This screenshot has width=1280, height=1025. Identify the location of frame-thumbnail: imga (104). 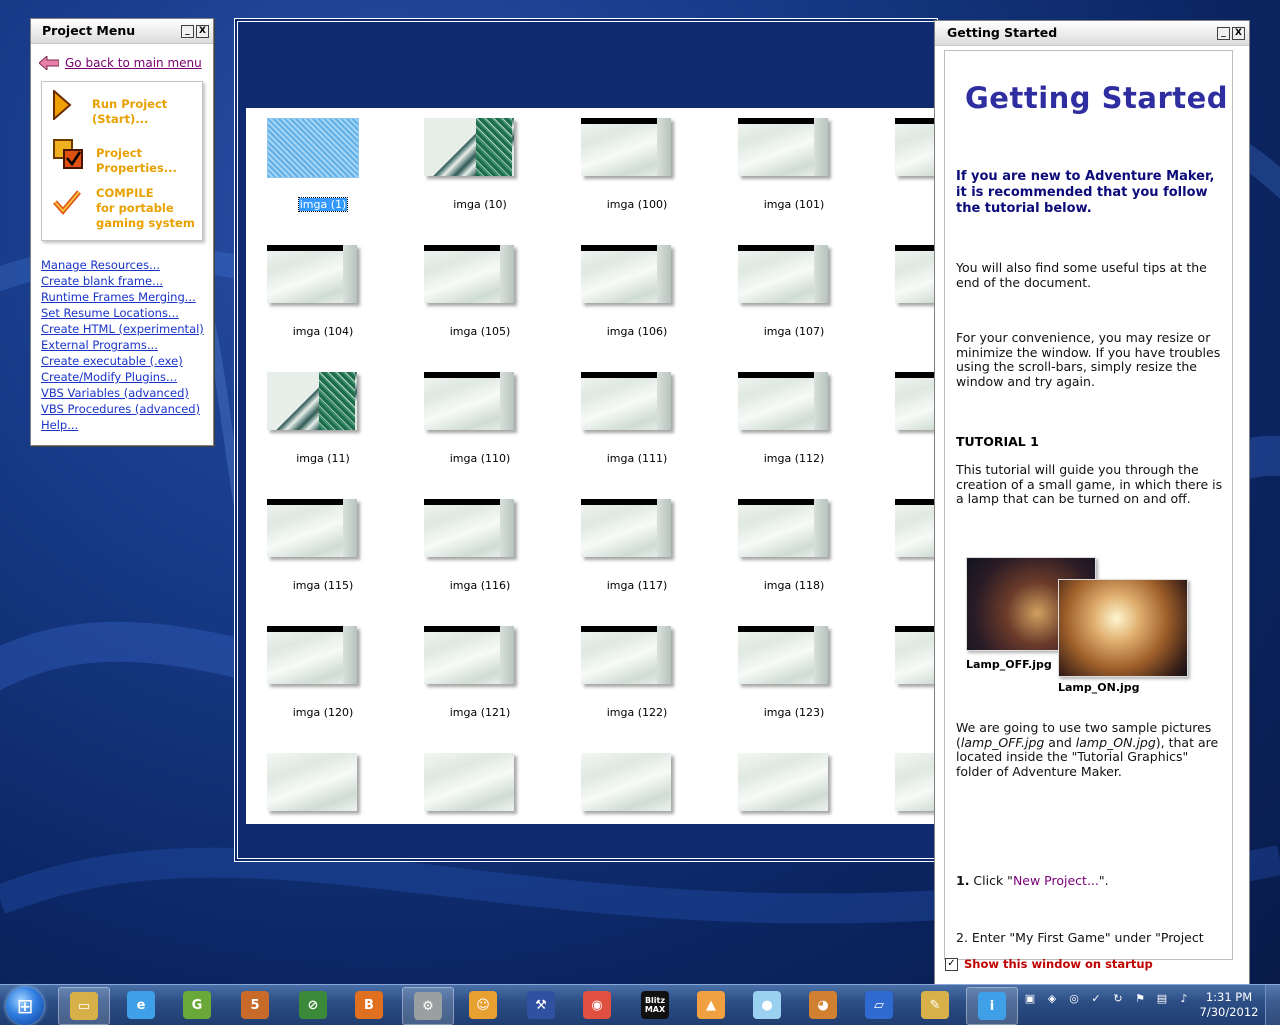
(301, 290).